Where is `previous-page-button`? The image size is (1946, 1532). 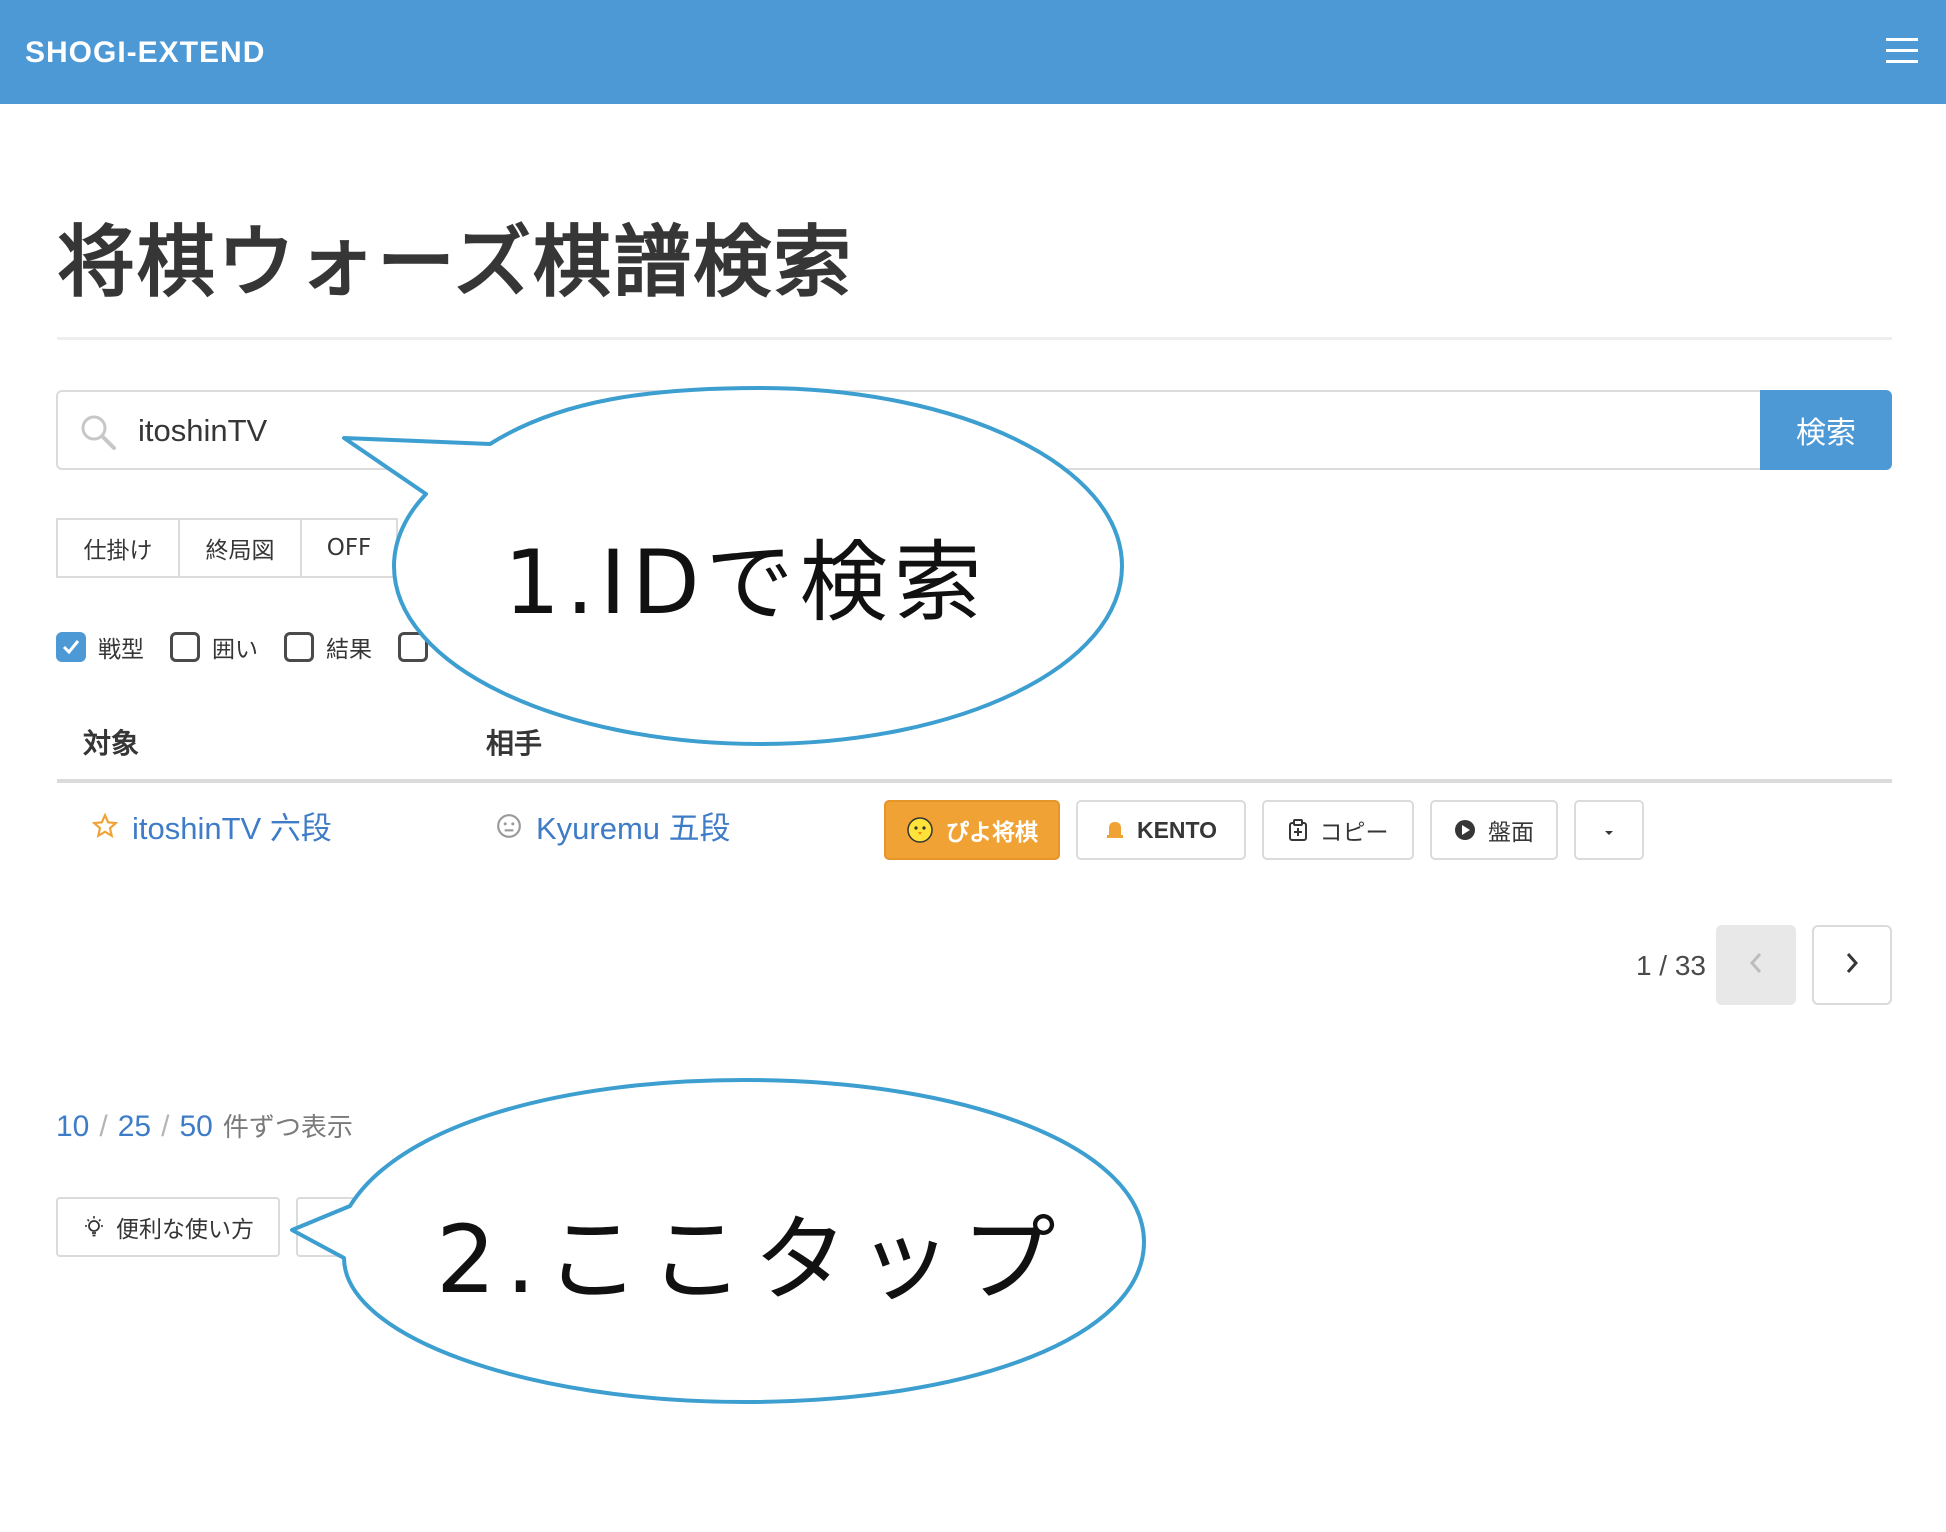
previous-page-button is located at coordinates (1756, 965).